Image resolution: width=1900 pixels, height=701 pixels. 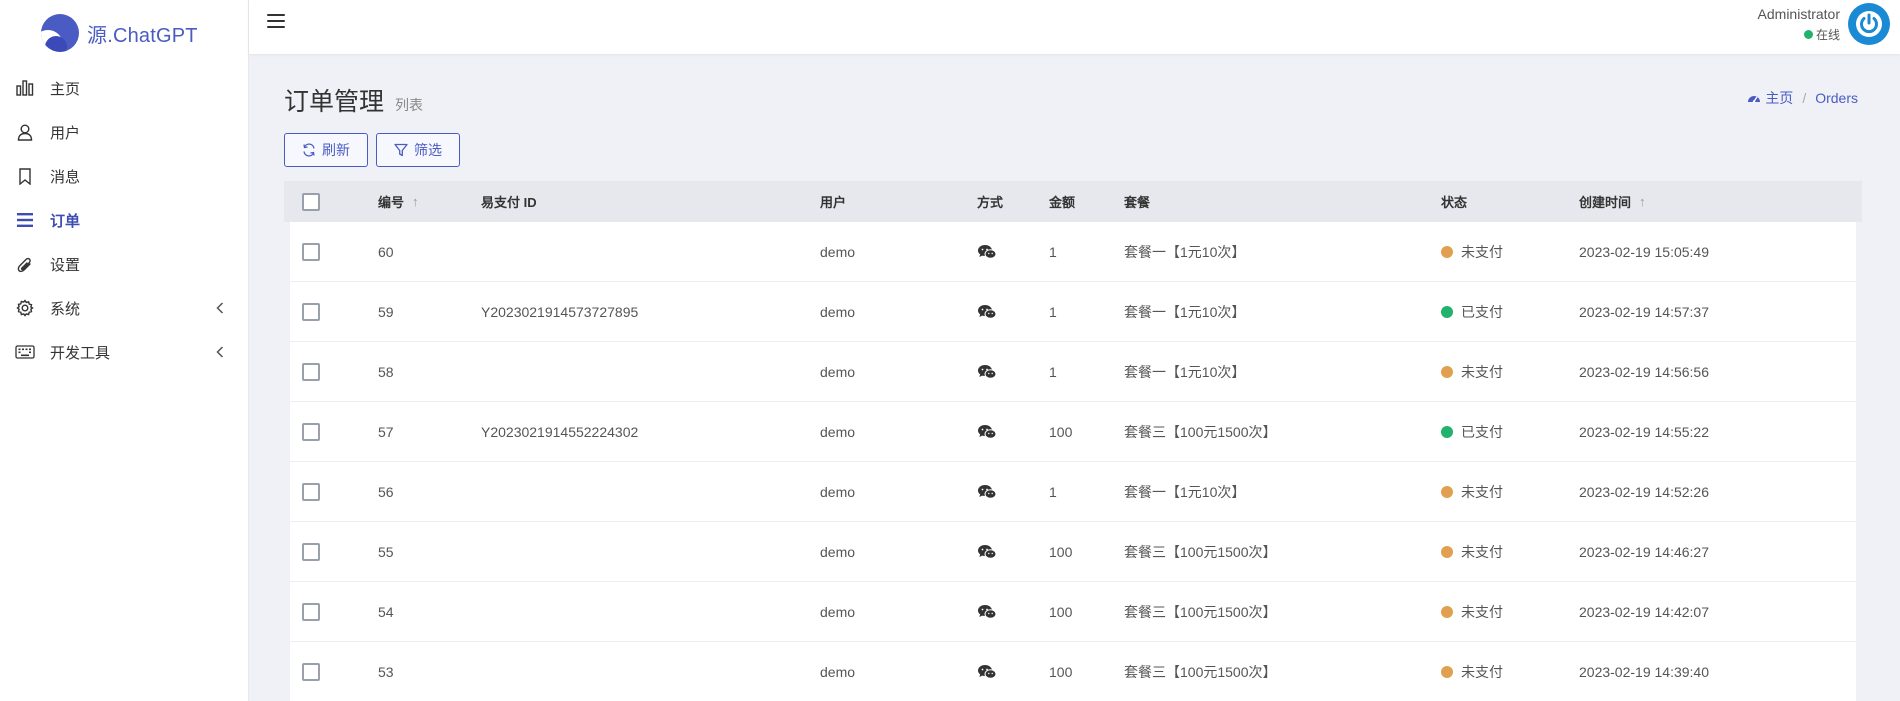 What do you see at coordinates (1808, 34) in the screenshot?
I see `online-dot-icon` at bounding box center [1808, 34].